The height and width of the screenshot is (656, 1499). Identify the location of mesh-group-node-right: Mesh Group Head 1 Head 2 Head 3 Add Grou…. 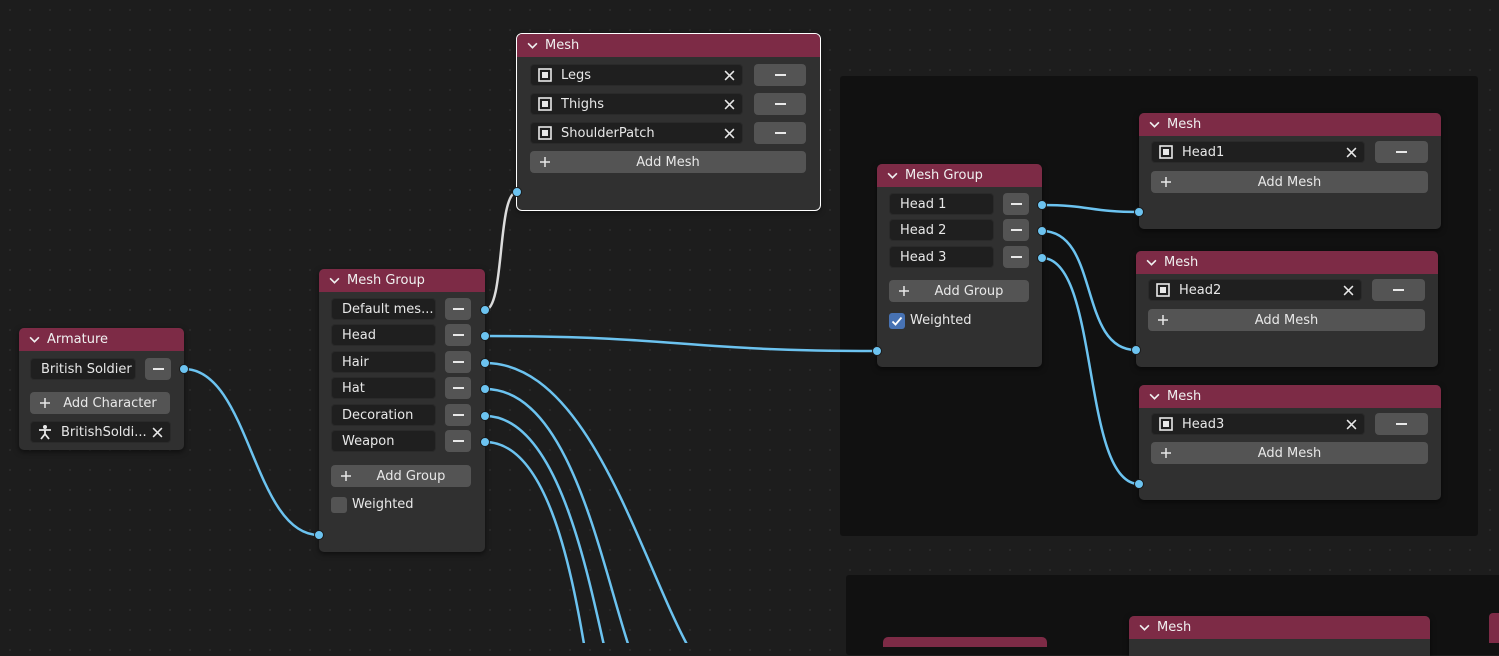
(959, 265).